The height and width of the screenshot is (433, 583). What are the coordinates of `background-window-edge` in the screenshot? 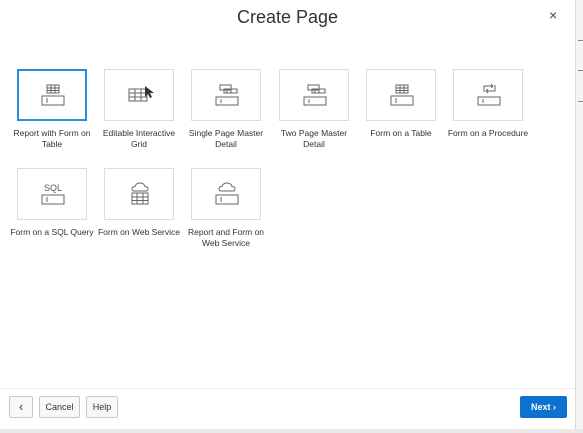 It's located at (579, 216).